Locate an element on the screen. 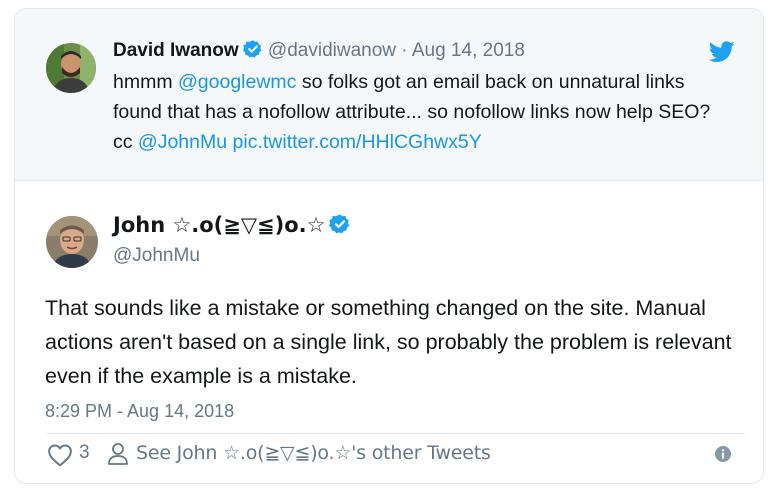 The height and width of the screenshot is (494, 775). see-other-tweets-link: See John ☆.o(≧▽≦)o.☆'s other Tweets is located at coordinates (313, 453).